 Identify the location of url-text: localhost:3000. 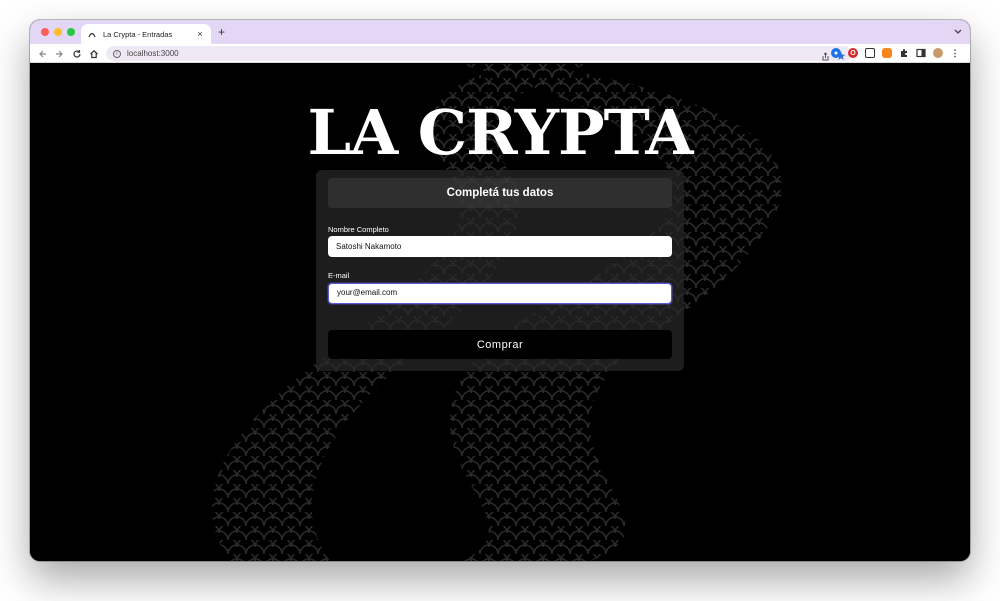
(153, 53).